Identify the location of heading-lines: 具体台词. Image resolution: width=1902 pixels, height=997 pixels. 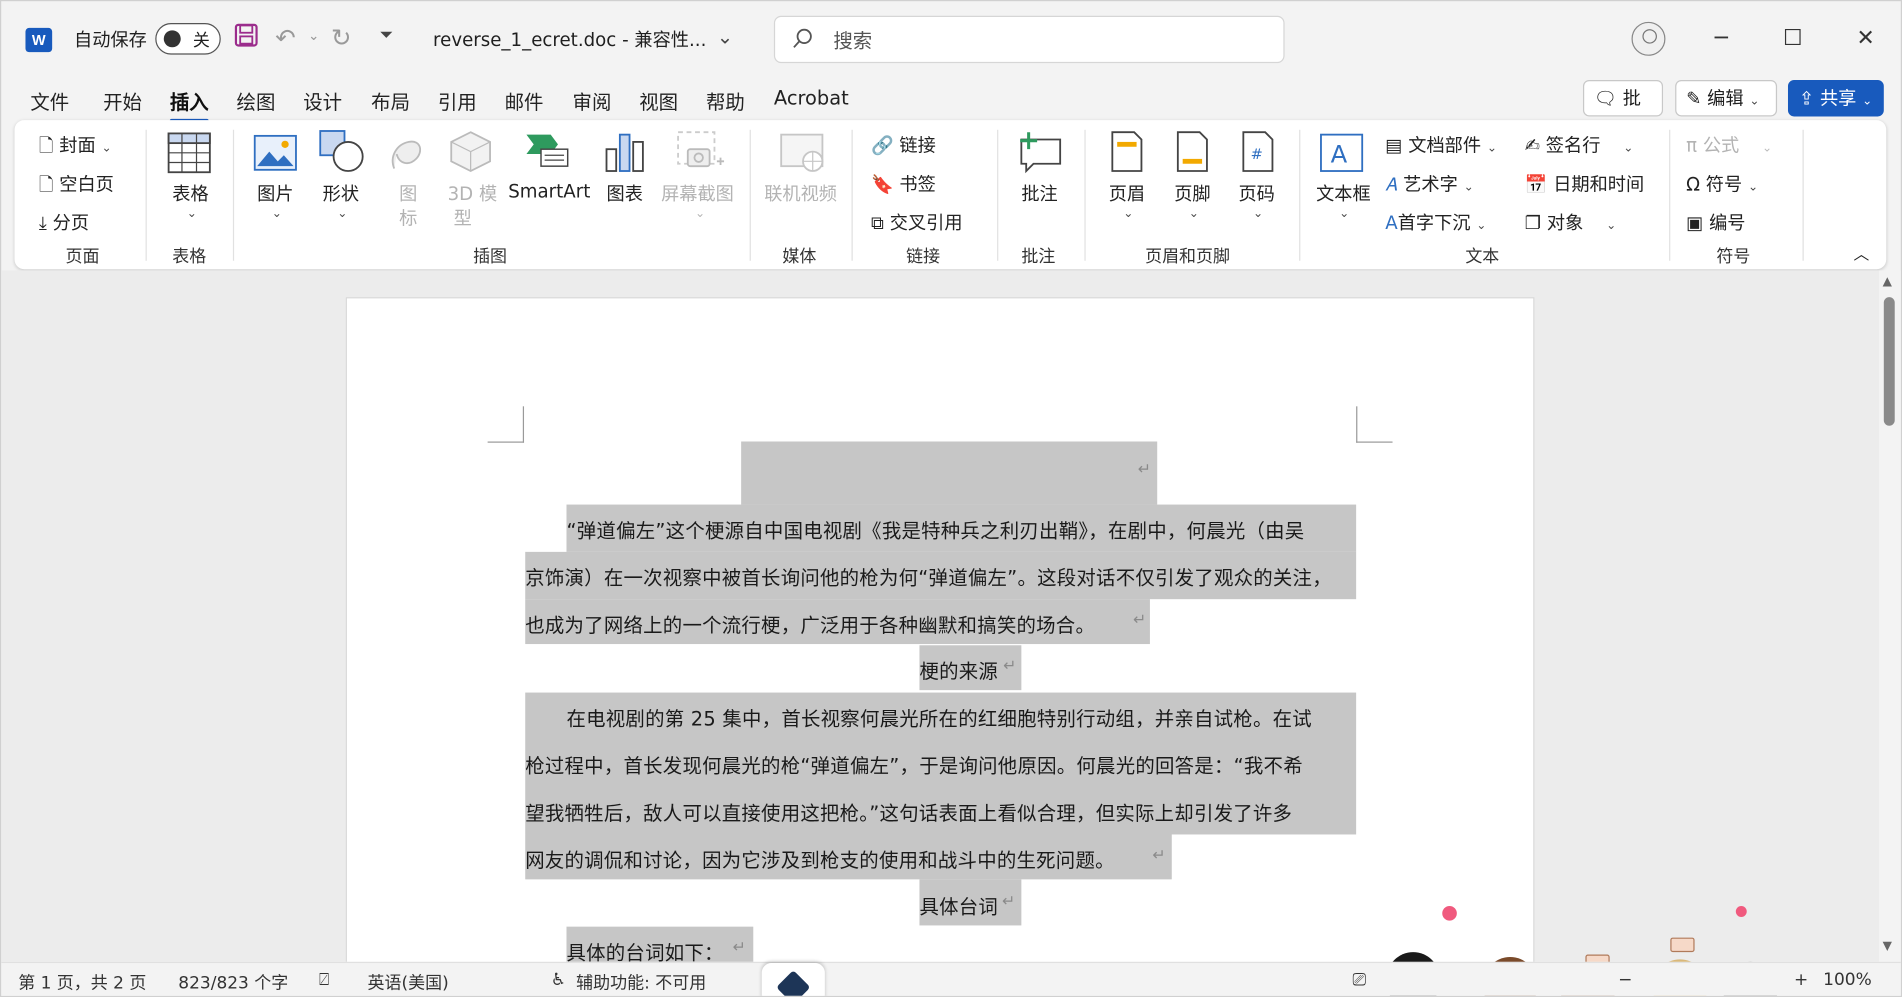
(958, 904).